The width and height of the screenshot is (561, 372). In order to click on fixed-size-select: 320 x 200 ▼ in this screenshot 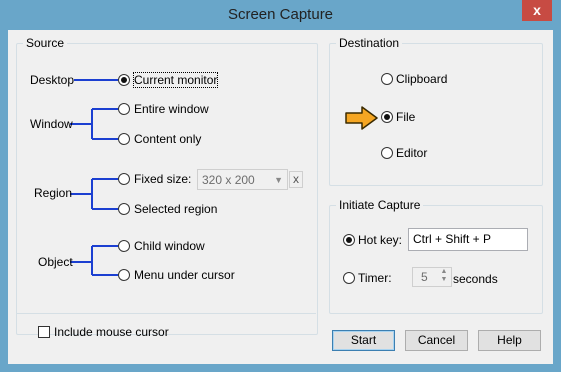, I will do `click(242, 179)`.